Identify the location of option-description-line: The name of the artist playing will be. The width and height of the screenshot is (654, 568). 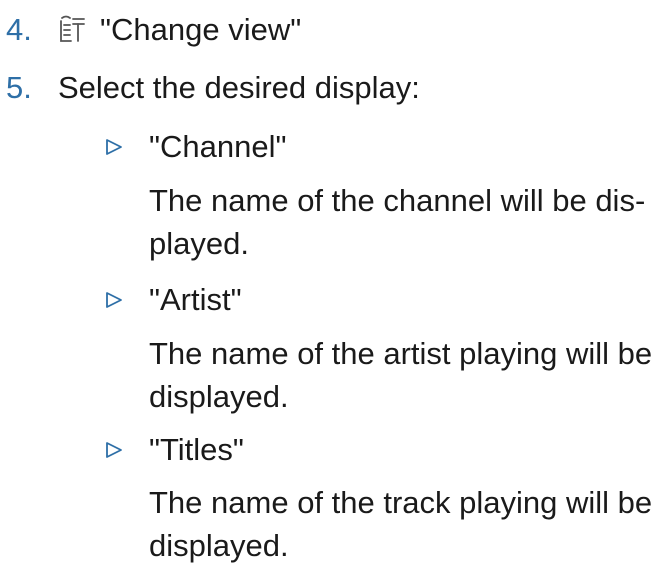
(401, 353).